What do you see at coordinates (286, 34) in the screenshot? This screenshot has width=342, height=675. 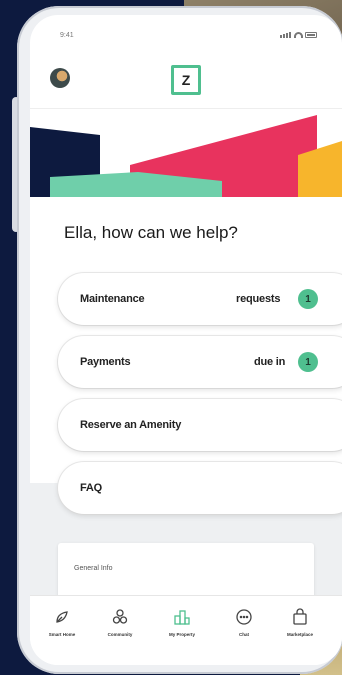 I see `signal-icon` at bounding box center [286, 34].